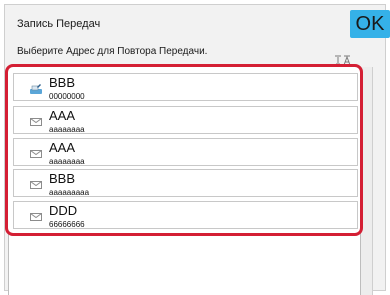 This screenshot has width=390, height=295. I want to click on fax-icon, so click(36, 88).